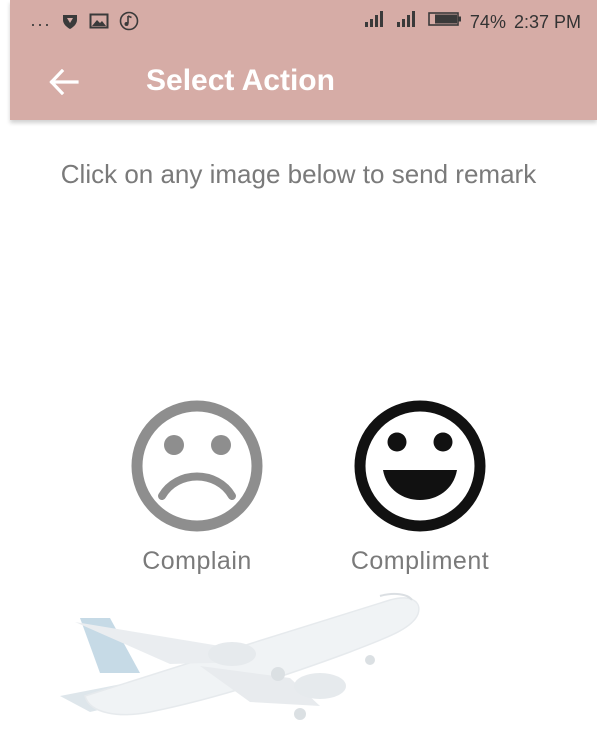  Describe the element at coordinates (420, 561) in the screenshot. I see `compliment-label: Compliment` at that location.